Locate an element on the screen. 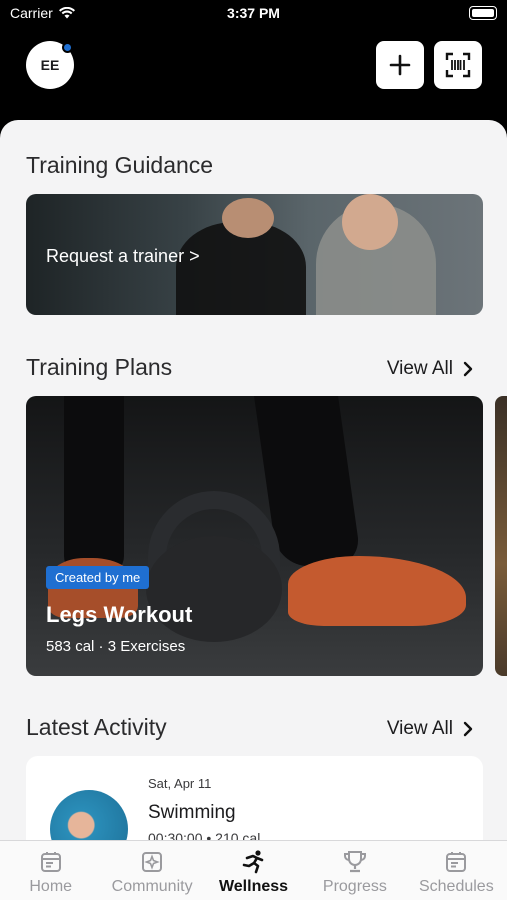 Image resolution: width=507 pixels, height=900 pixels. battery-icon is located at coordinates (483, 13).